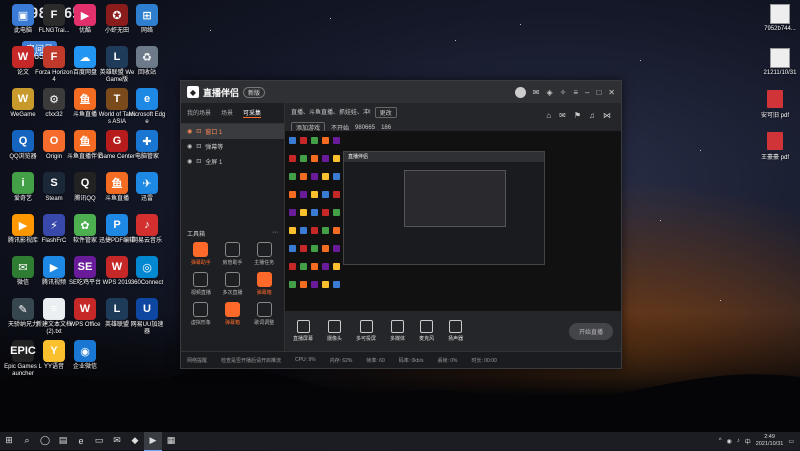  What do you see at coordinates (365, 127) in the screenshot?
I see `room-id: 980665` at bounding box center [365, 127].